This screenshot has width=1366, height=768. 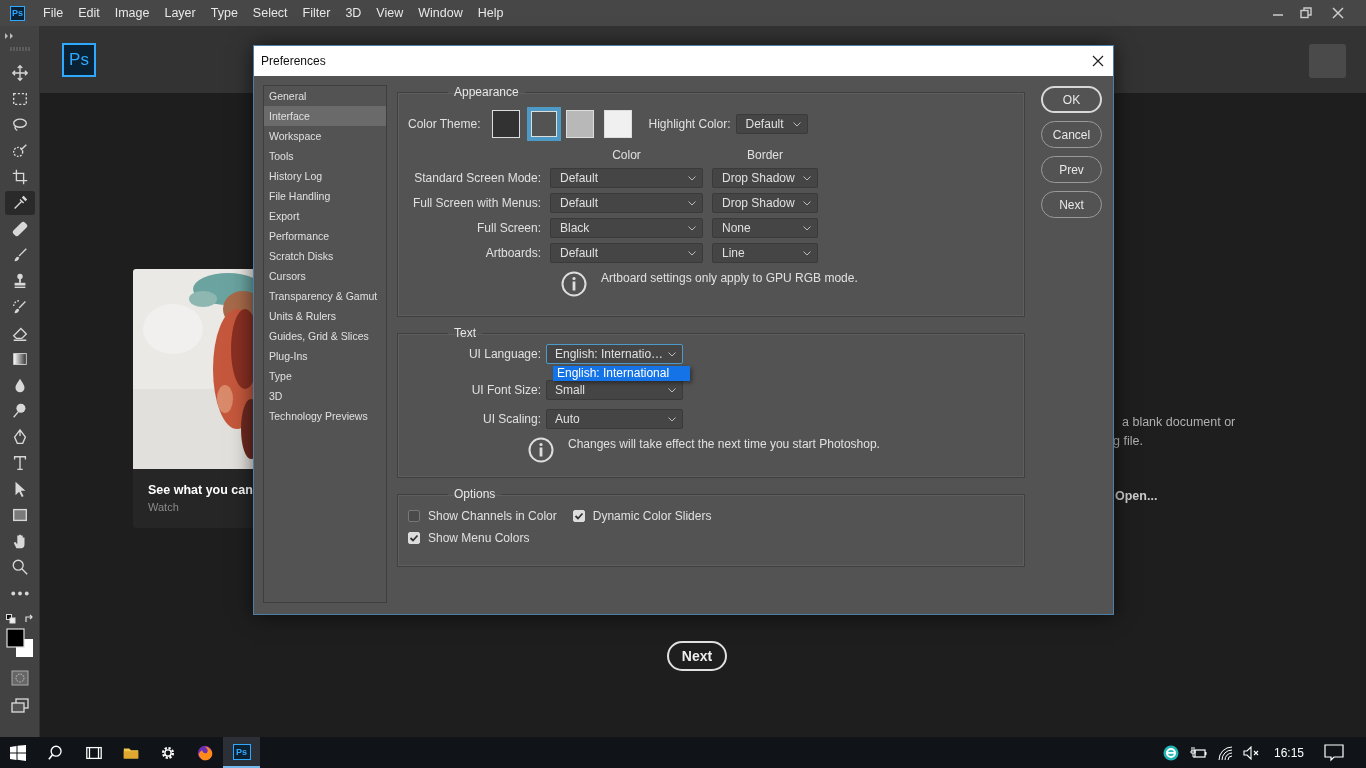 What do you see at coordinates (1224, 752) in the screenshot?
I see `wifi-icon` at bounding box center [1224, 752].